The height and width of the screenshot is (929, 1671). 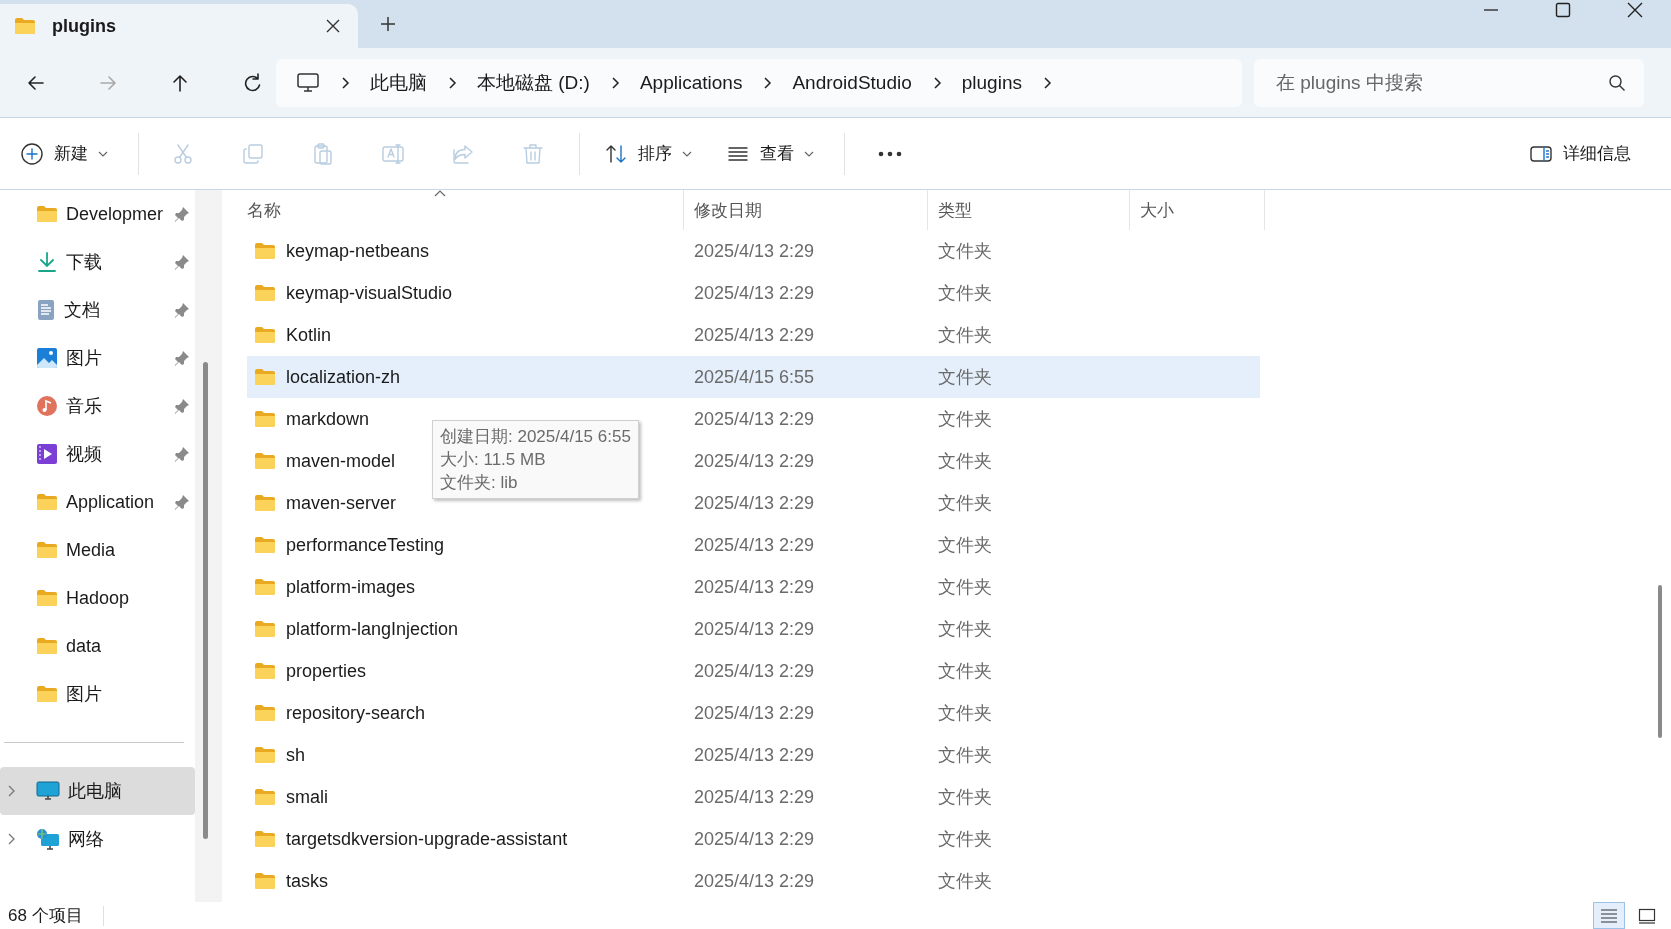 What do you see at coordinates (770, 153) in the screenshot?
I see `view-button: 查看` at bounding box center [770, 153].